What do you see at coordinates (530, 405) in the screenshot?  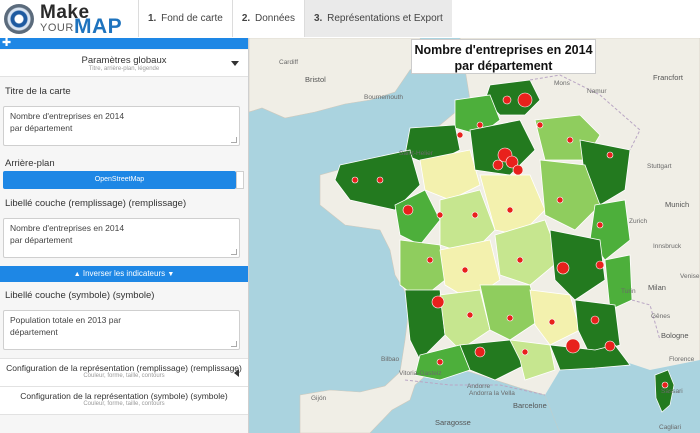 I see `place-label: Barcelone` at bounding box center [530, 405].